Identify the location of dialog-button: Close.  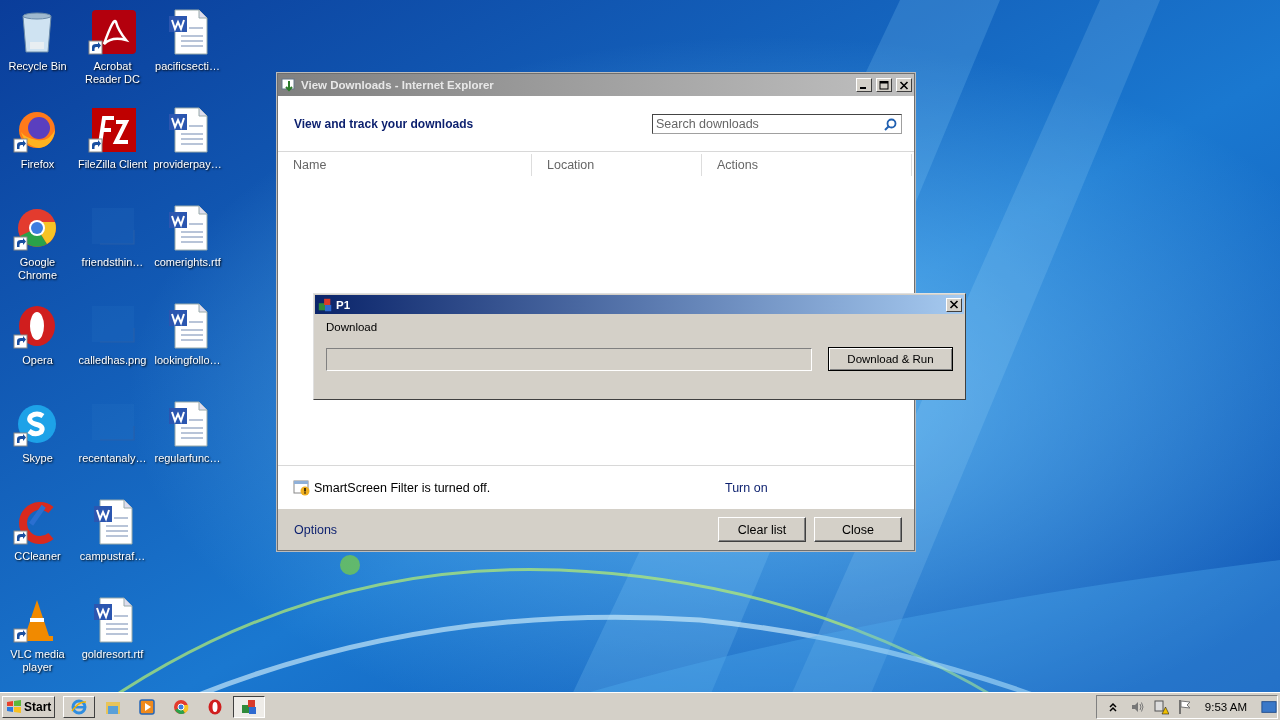
(858, 529).